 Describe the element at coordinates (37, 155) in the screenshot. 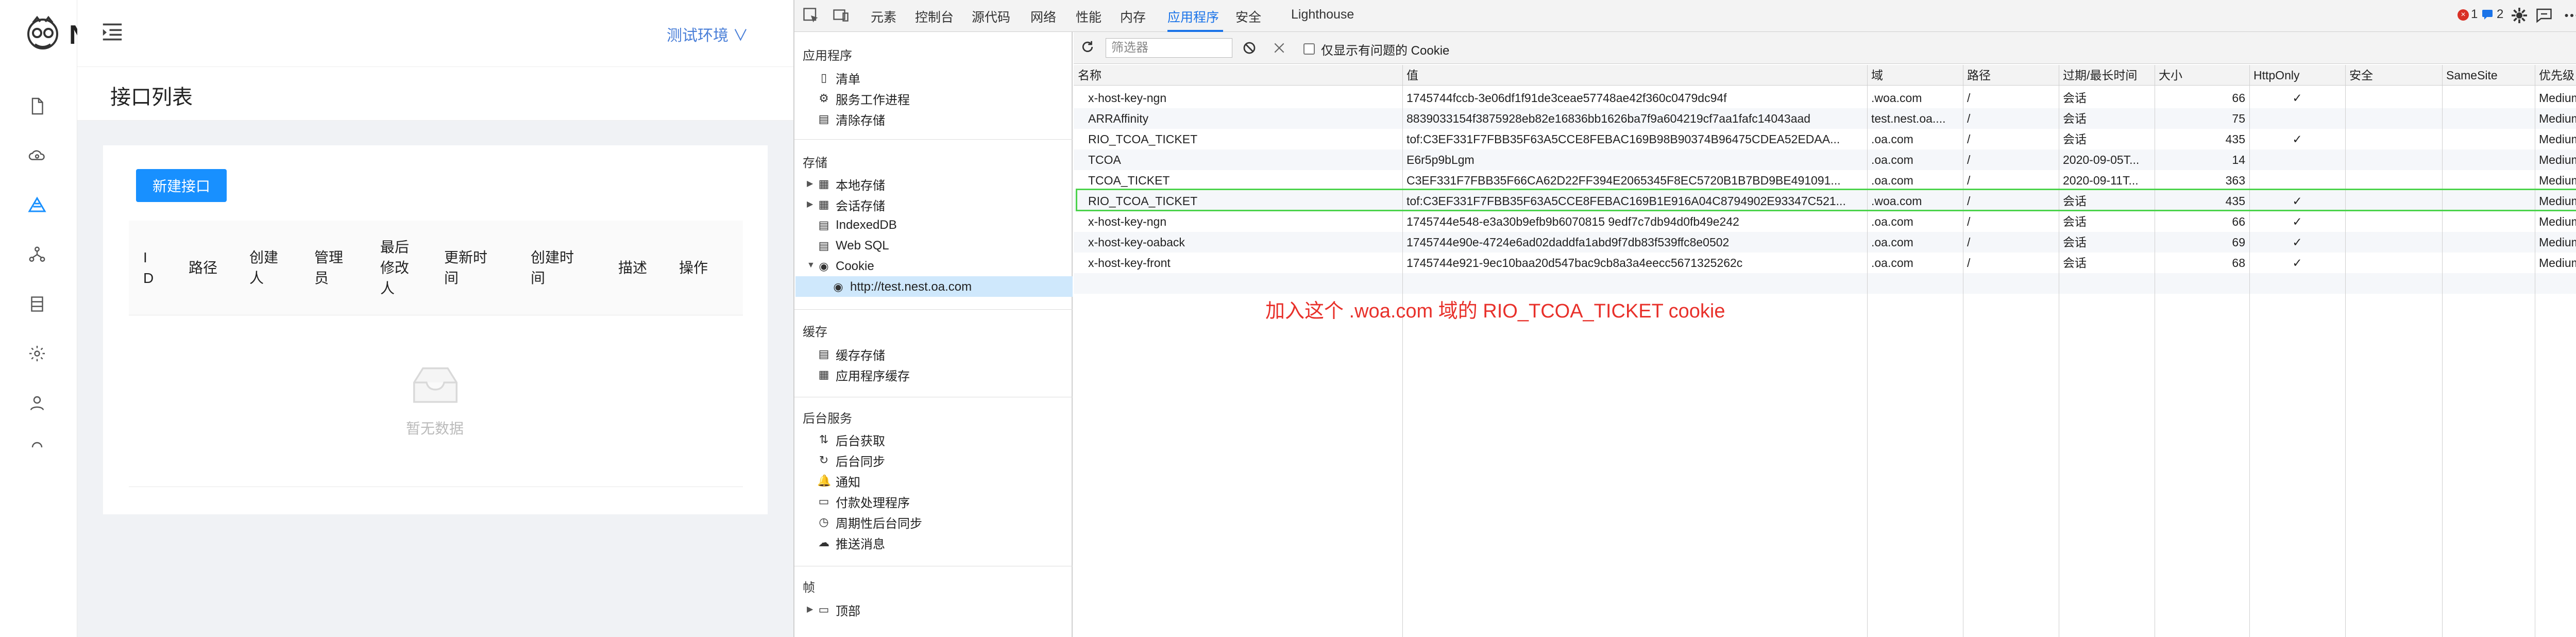

I see `cloud-icon` at that location.